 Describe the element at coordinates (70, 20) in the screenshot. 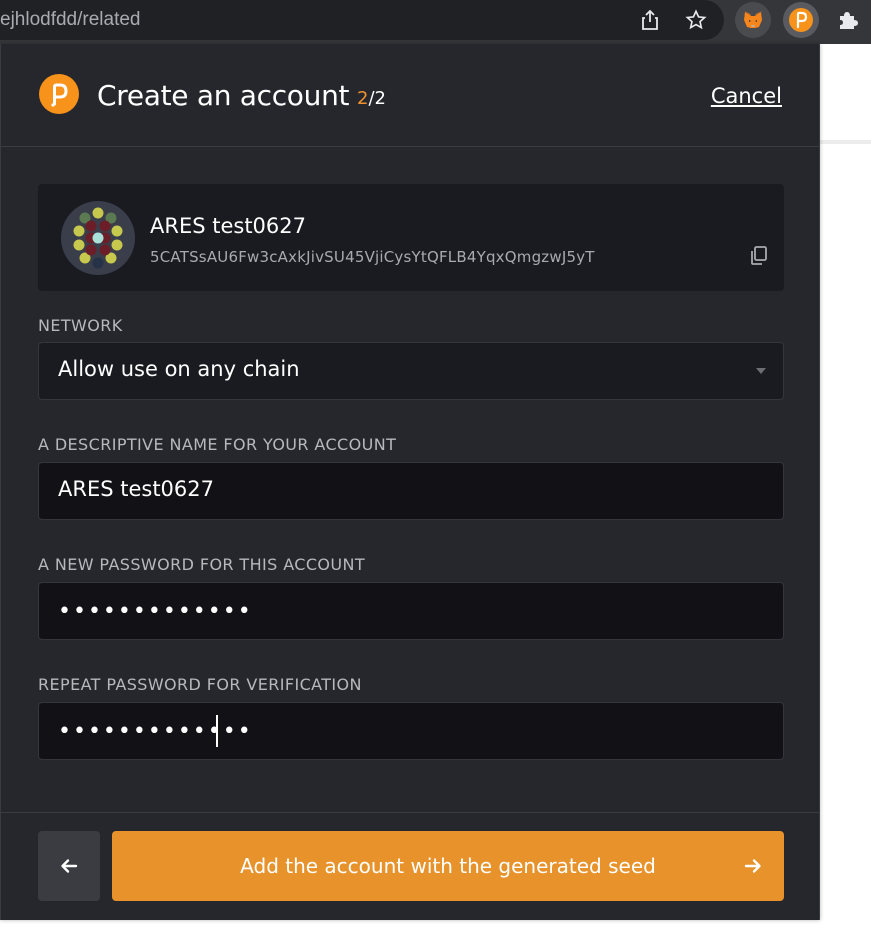

I see `url-text: ejhlodfdd/related` at that location.